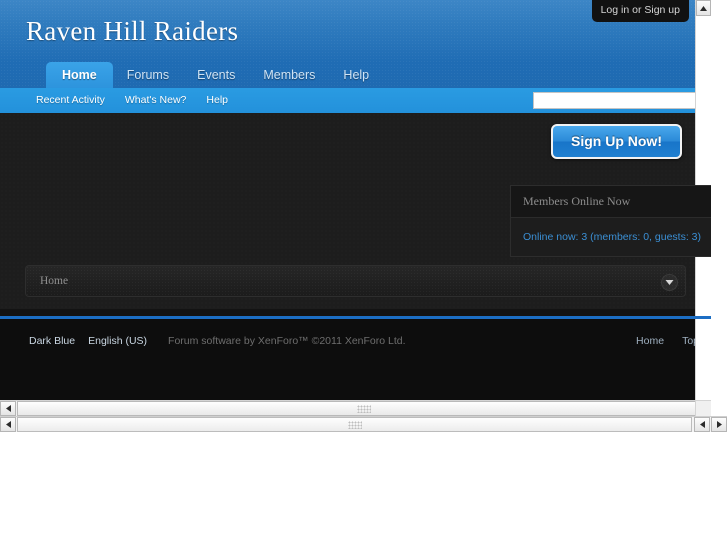 The width and height of the screenshot is (727, 545). Describe the element at coordinates (132, 31) in the screenshot. I see `site-title: Raven Hill Raiders` at that location.